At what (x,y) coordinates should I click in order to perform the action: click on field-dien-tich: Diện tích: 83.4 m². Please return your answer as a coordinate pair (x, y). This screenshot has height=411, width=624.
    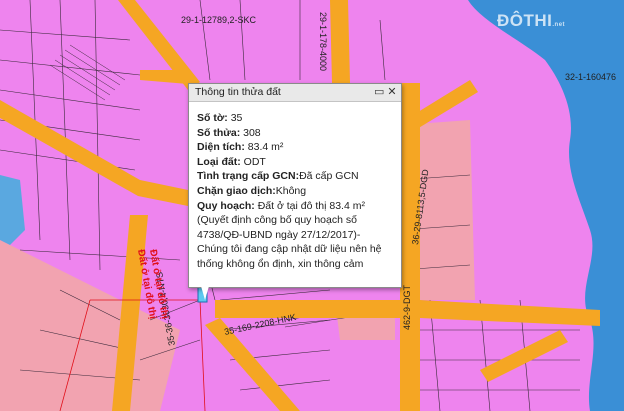
    Looking at the image, I should click on (295, 147).